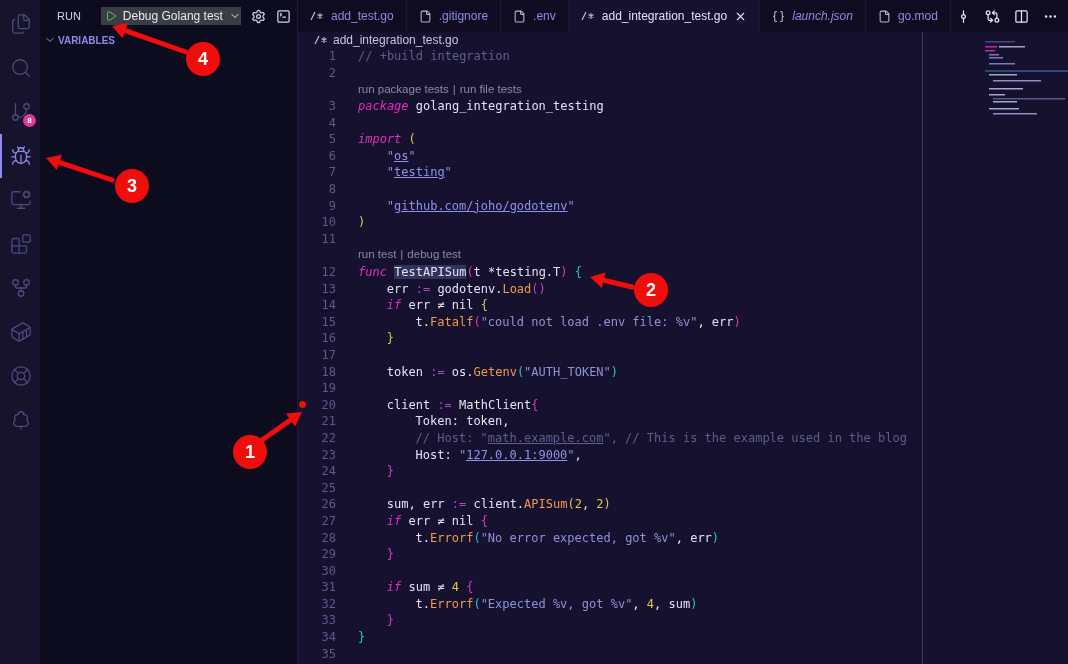  I want to click on braces-icon, so click(779, 16).